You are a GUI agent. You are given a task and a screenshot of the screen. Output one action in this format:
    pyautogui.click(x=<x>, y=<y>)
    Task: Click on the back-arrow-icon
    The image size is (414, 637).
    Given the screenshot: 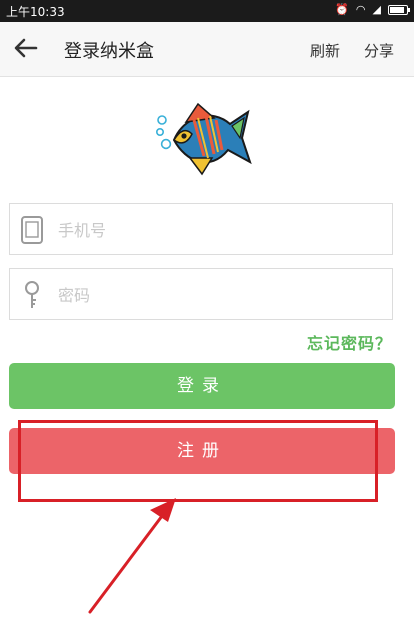 What is the action you would take?
    pyautogui.click(x=26, y=48)
    